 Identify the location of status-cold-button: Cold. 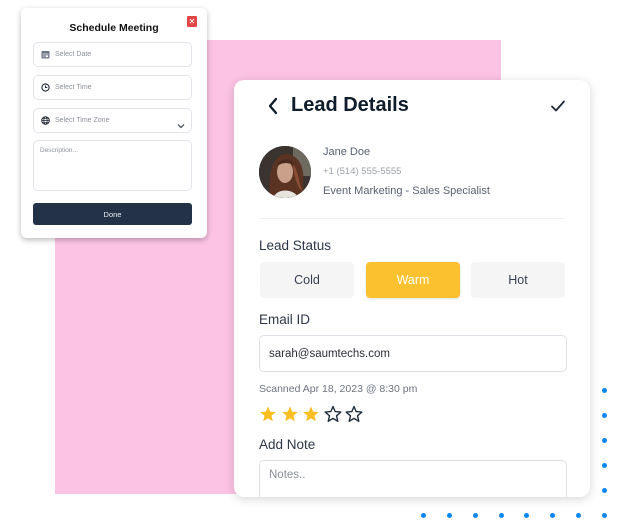
(307, 280).